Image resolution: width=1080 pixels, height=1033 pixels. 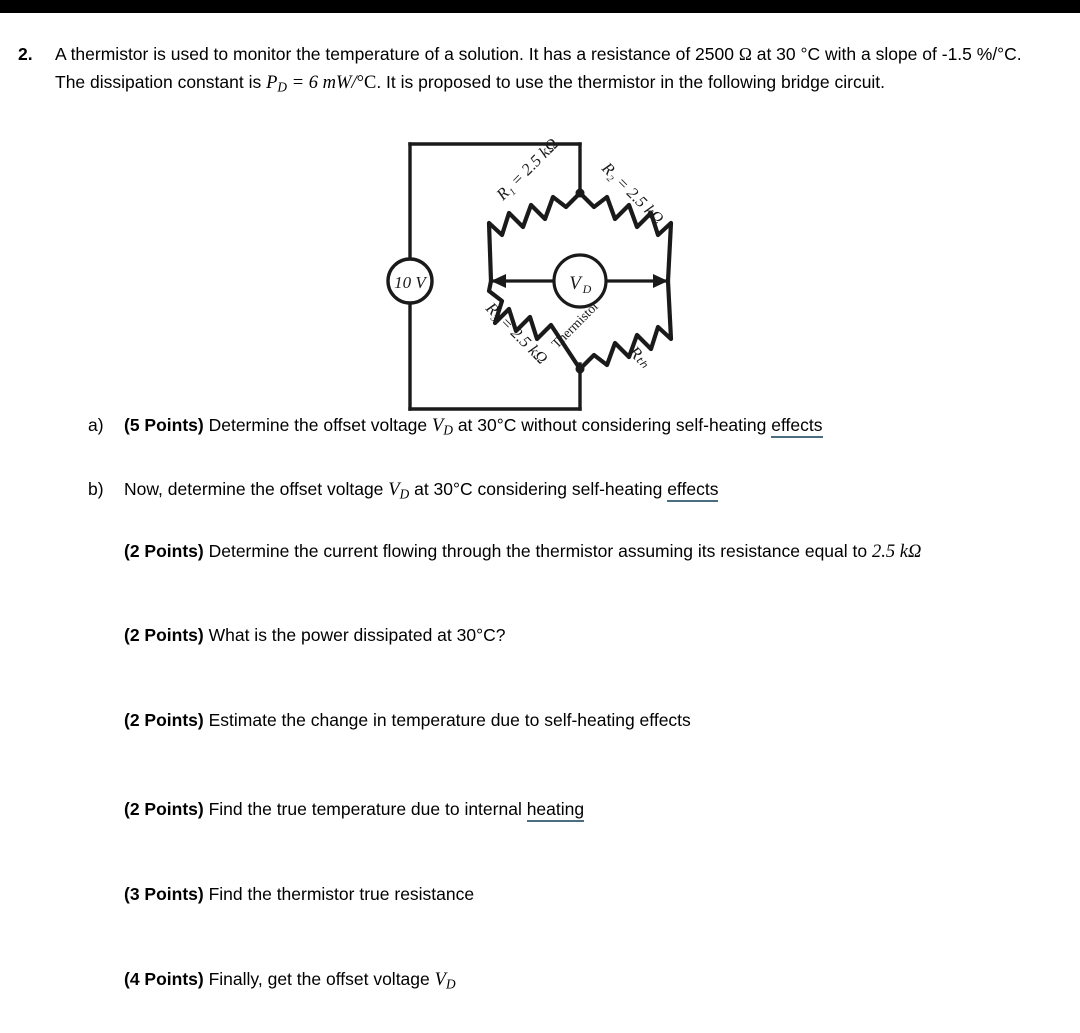 I want to click on sub-question-a-points: (5 Points), so click(x=164, y=425).